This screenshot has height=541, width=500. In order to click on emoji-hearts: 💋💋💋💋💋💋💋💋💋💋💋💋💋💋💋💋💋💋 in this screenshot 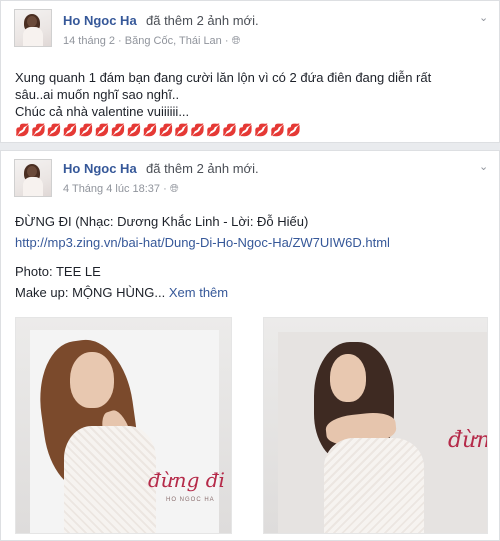, I will do `click(158, 130)`.